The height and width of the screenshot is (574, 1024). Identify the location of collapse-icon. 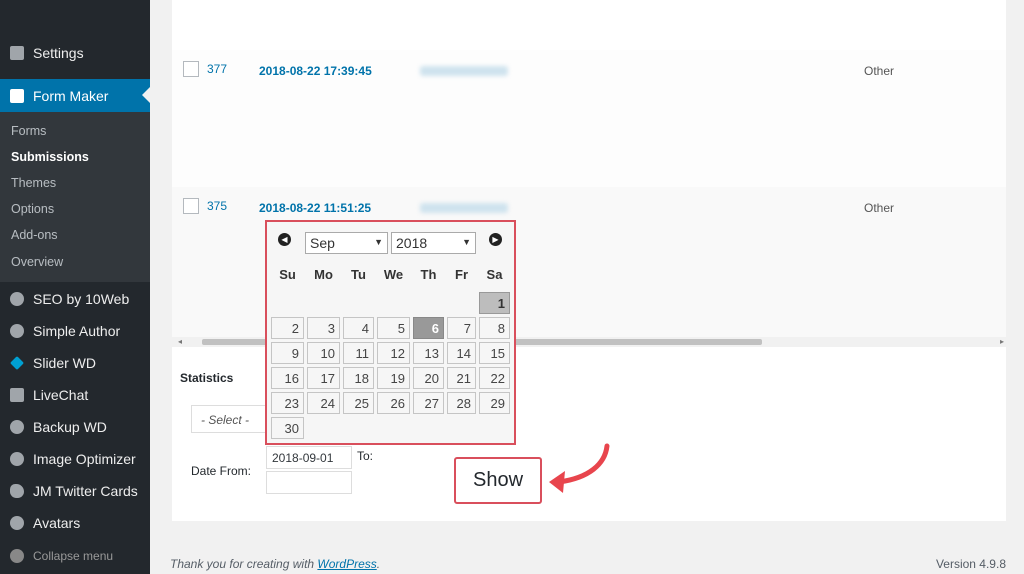
(17, 556).